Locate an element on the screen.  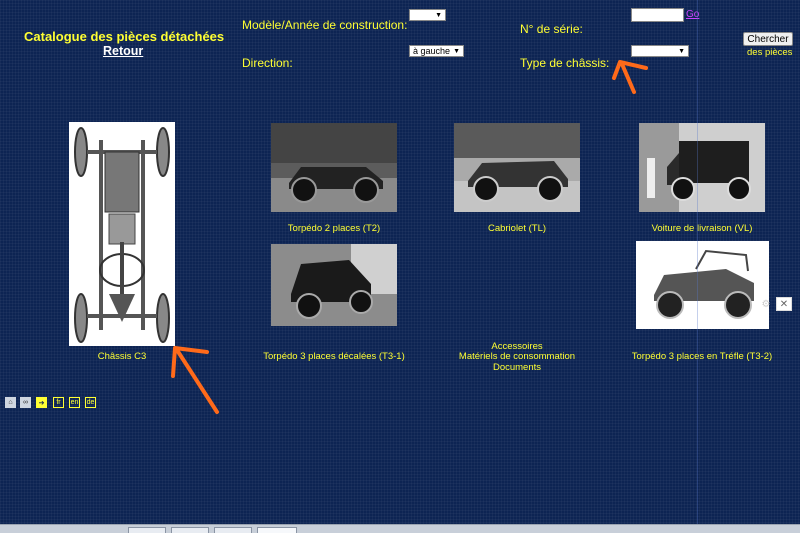
parts-label: des pièces is located at coordinates (770, 52).